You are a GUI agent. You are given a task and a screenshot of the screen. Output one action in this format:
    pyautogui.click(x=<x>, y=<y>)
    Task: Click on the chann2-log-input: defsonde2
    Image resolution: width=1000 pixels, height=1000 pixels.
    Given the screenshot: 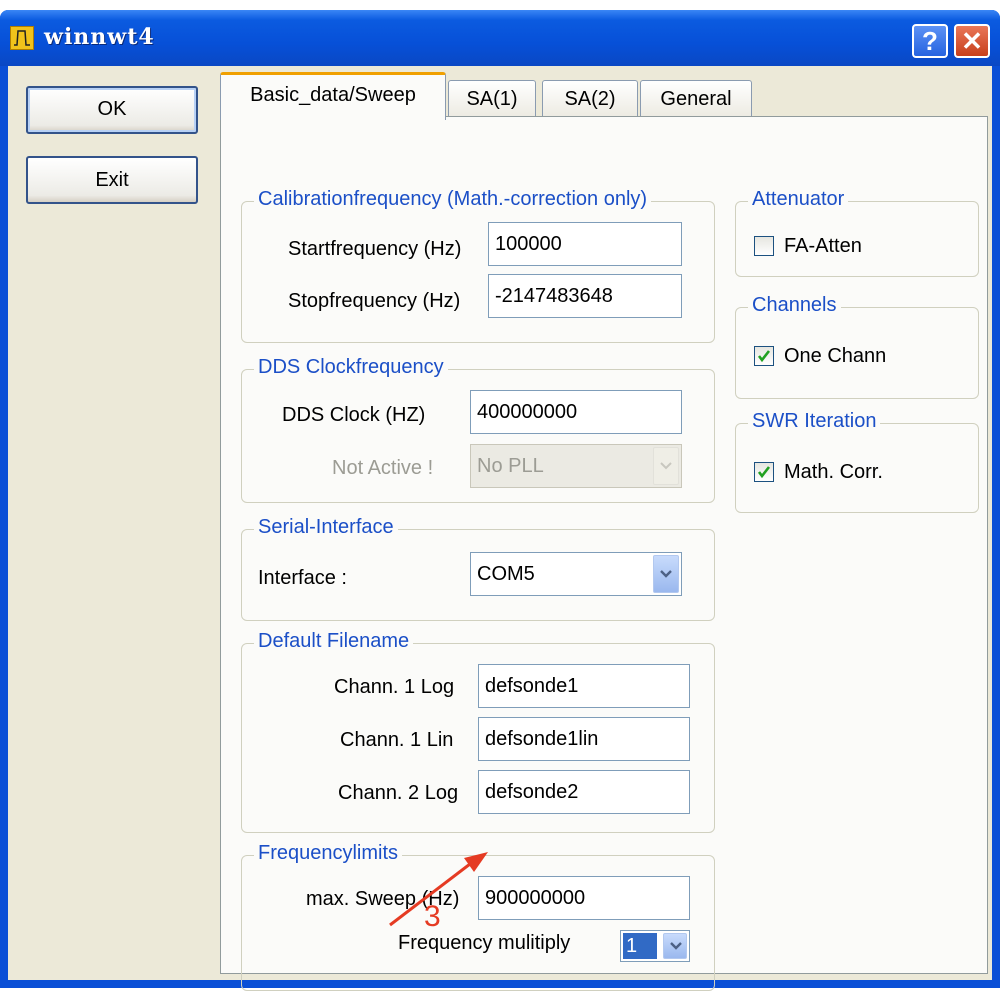 What is the action you would take?
    pyautogui.click(x=584, y=792)
    